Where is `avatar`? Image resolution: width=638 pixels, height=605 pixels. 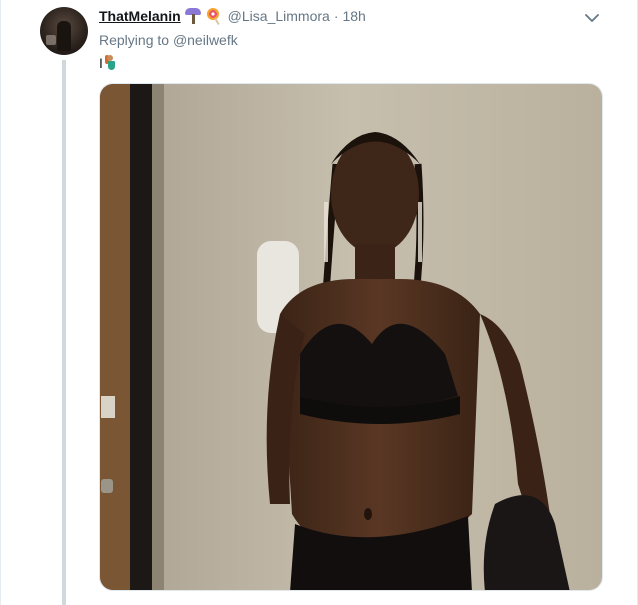 avatar is located at coordinates (64, 31).